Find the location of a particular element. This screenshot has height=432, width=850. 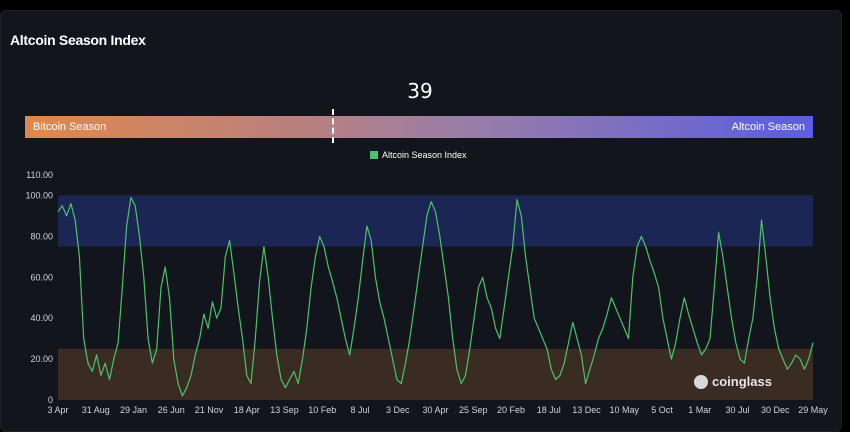

y-tick-label: 0 is located at coordinates (50, 400).